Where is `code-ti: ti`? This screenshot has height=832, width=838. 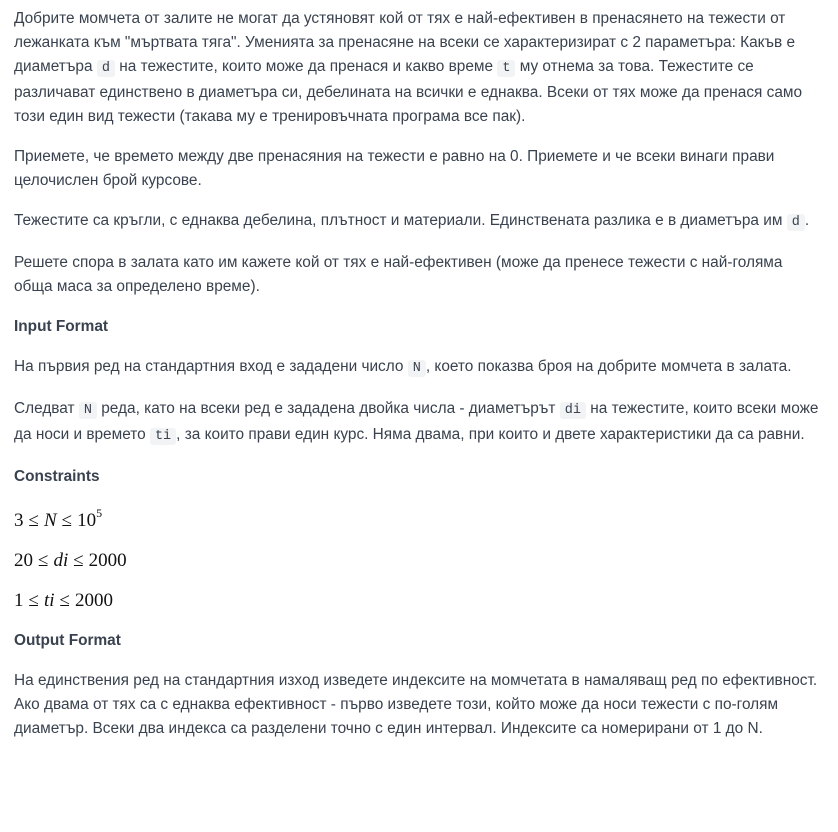
code-ti: ti is located at coordinates (163, 436).